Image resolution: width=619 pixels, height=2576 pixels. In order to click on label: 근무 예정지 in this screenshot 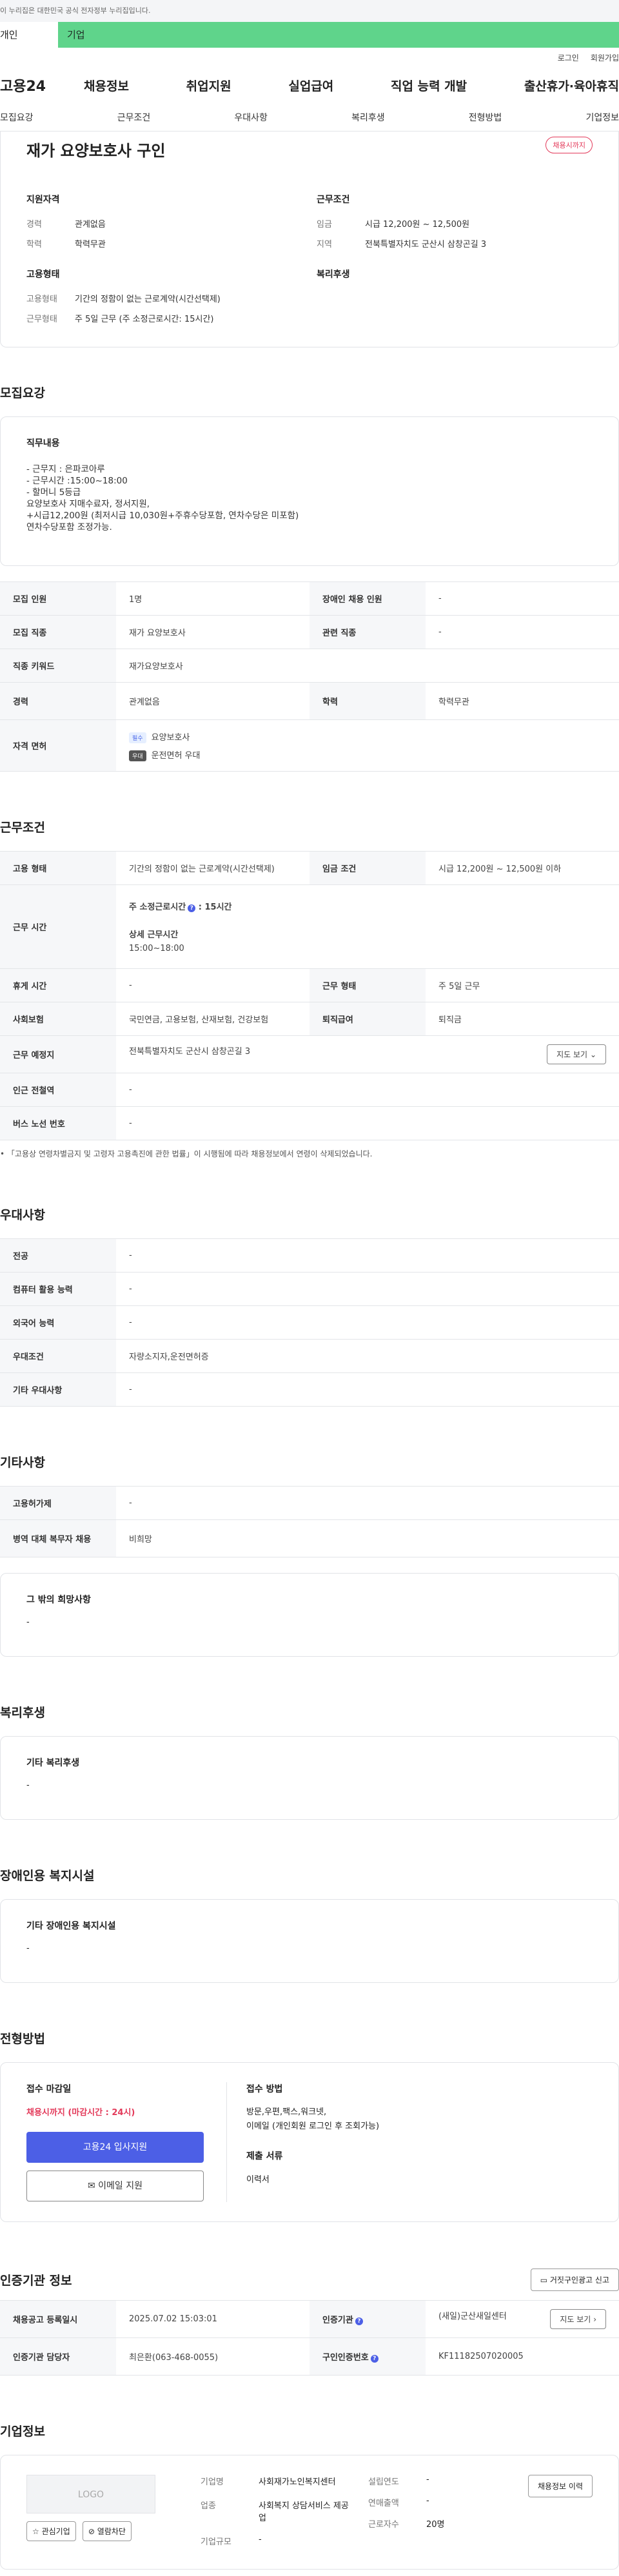, I will do `click(58, 1054)`.